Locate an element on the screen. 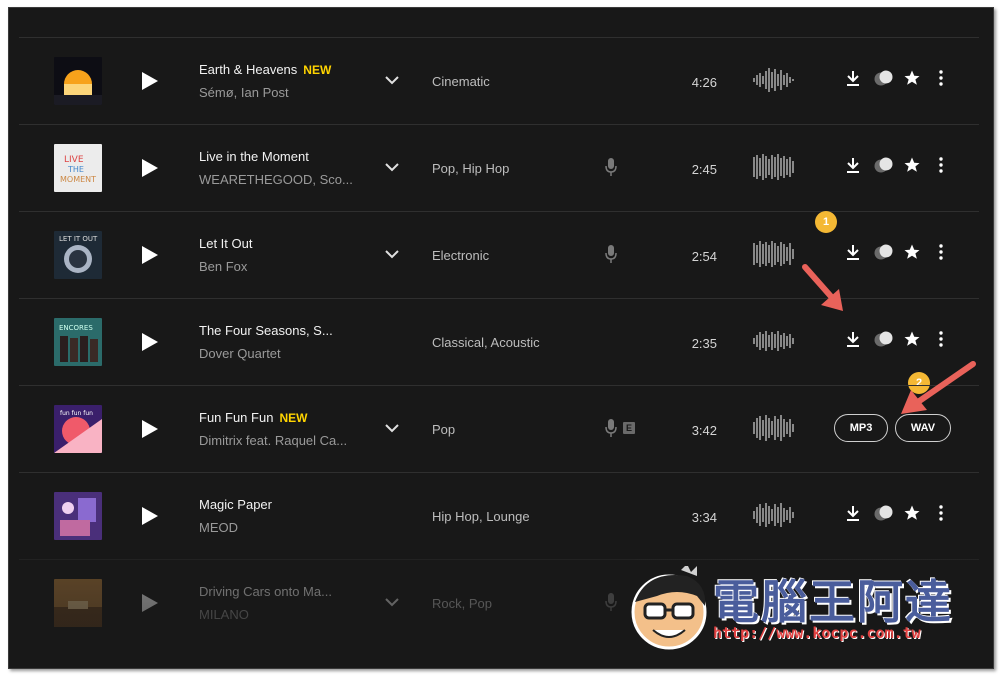 The height and width of the screenshot is (676, 1000). watermark-url: http://www.kocpc.com.tw is located at coordinates (817, 633).